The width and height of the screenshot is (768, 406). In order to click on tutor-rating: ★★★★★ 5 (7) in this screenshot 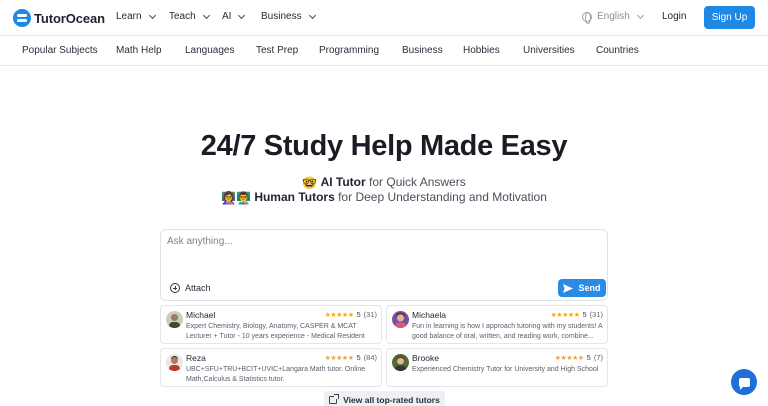, I will do `click(579, 357)`.